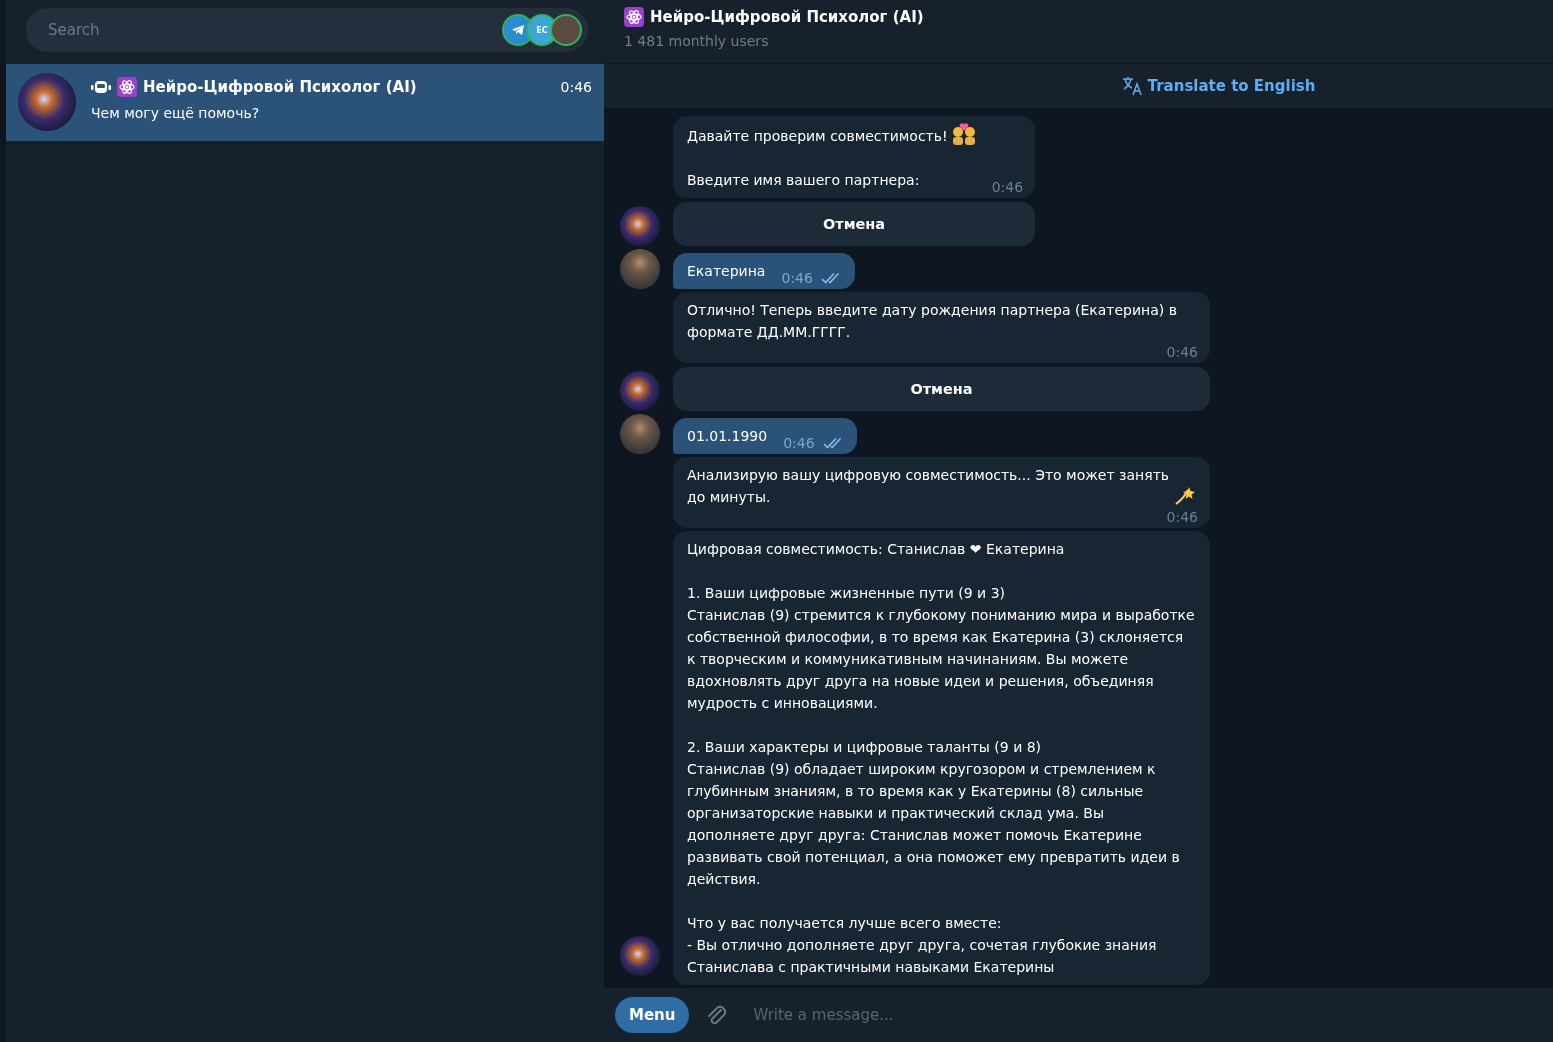 The image size is (1553, 1042). Describe the element at coordinates (864, 747) in the screenshot. I see `message-text: 2. Ваши характеры и цифровые таланты (9 и 8)` at that location.